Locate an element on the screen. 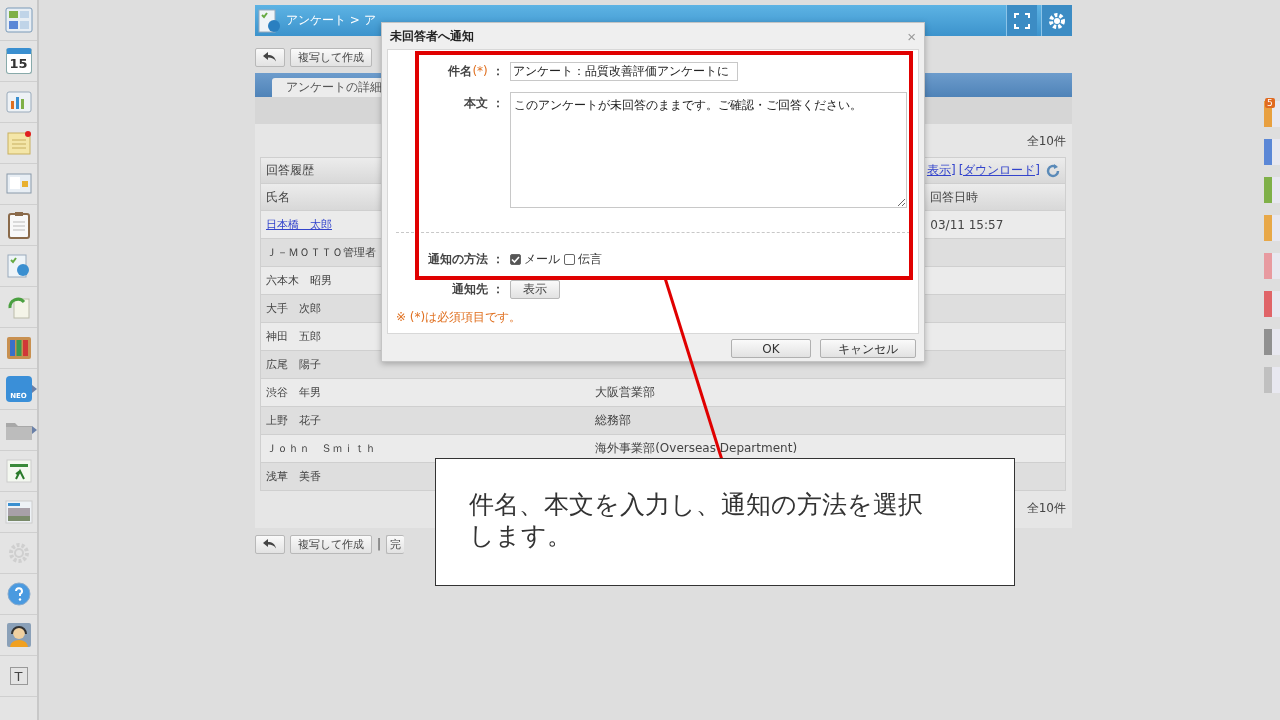 Image resolution: width=1280 pixels, height=720 pixels. checkbox-label: 伝言 is located at coordinates (590, 259).